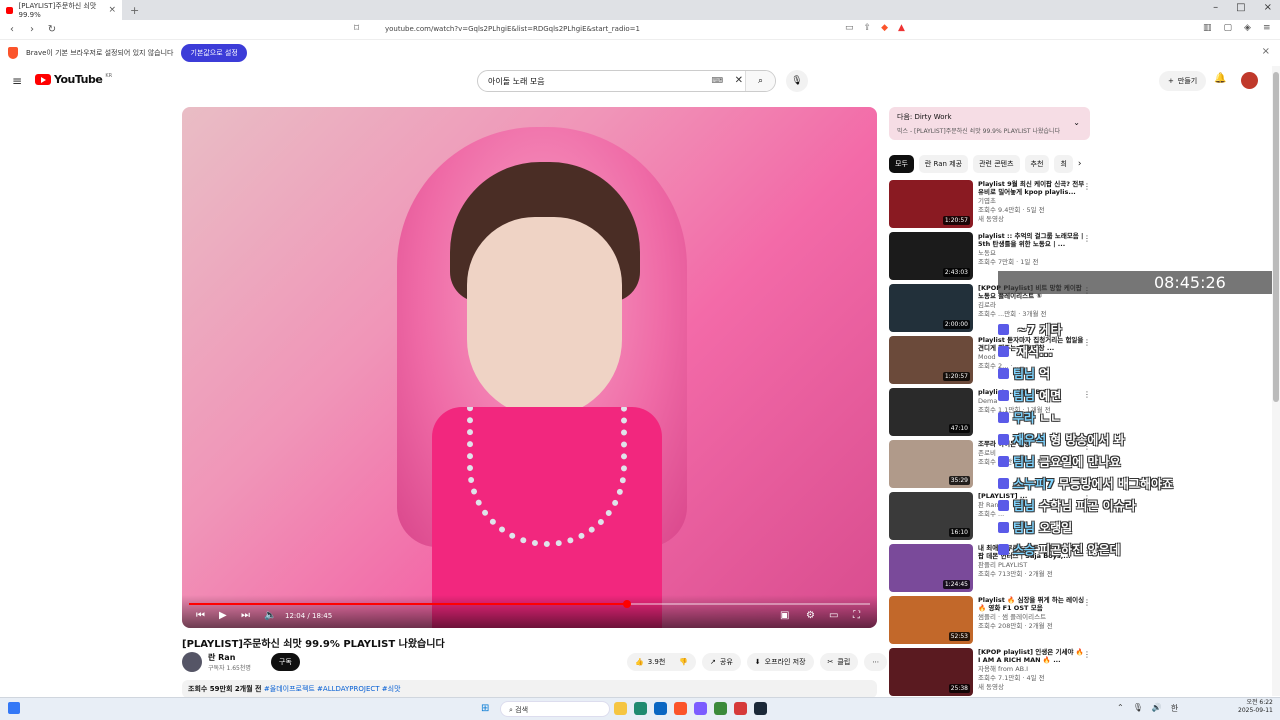 The image size is (1280, 720). I want to click on app-icon, so click(720, 708).